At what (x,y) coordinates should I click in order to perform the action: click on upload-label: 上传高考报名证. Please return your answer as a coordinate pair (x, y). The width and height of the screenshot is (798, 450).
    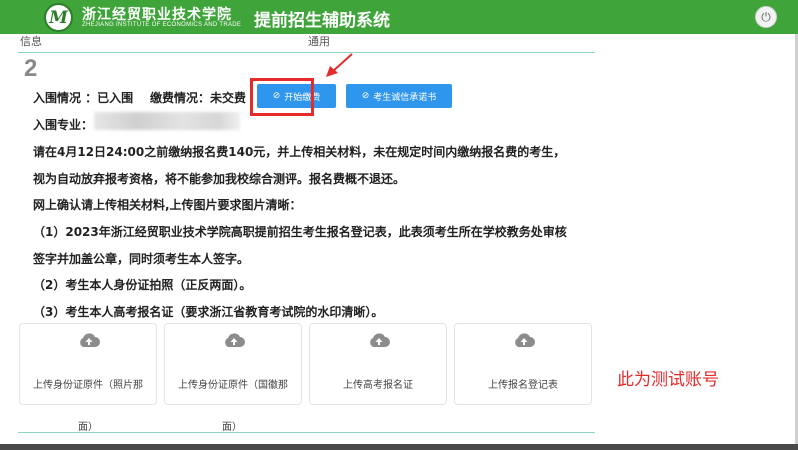
    Looking at the image, I should click on (378, 385).